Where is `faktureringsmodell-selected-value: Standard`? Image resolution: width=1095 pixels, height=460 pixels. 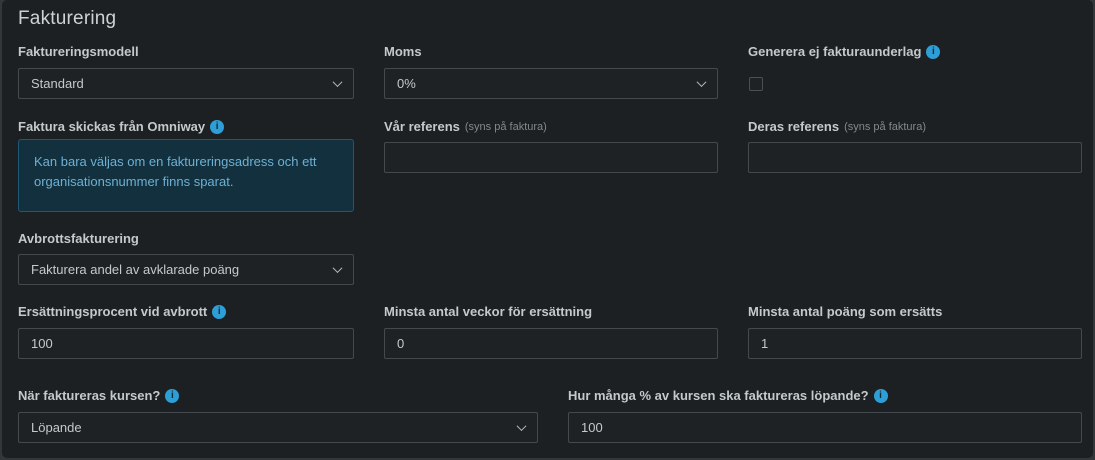 faktureringsmodell-selected-value: Standard is located at coordinates (57, 83).